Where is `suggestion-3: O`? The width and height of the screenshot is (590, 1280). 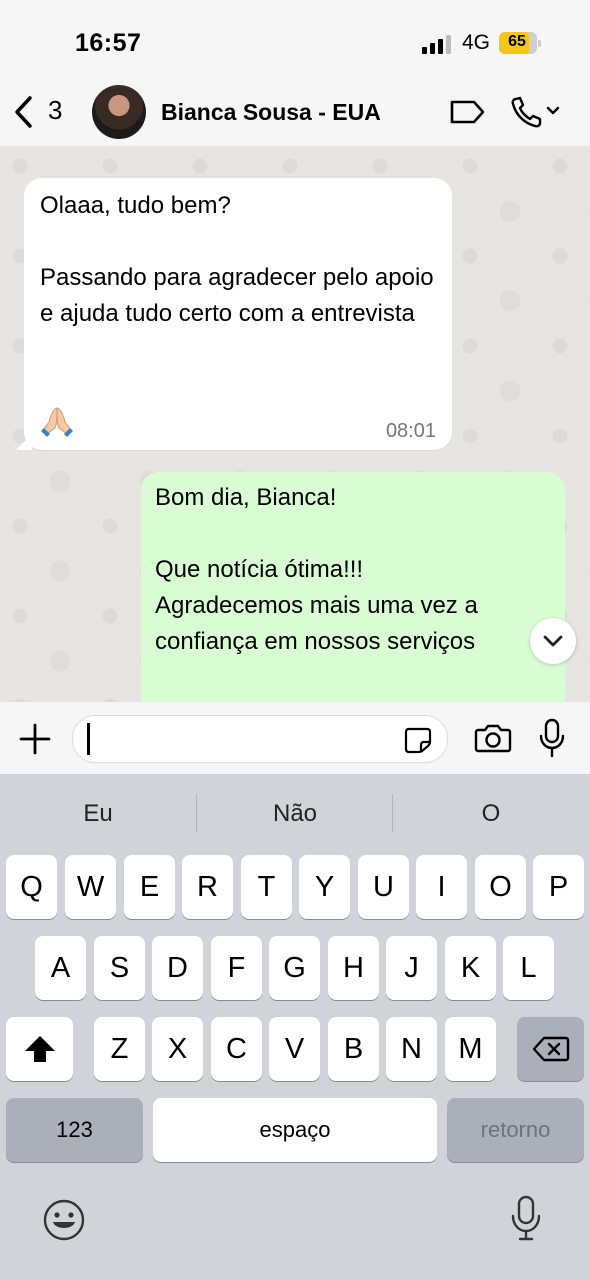 suggestion-3: O is located at coordinates (491, 814).